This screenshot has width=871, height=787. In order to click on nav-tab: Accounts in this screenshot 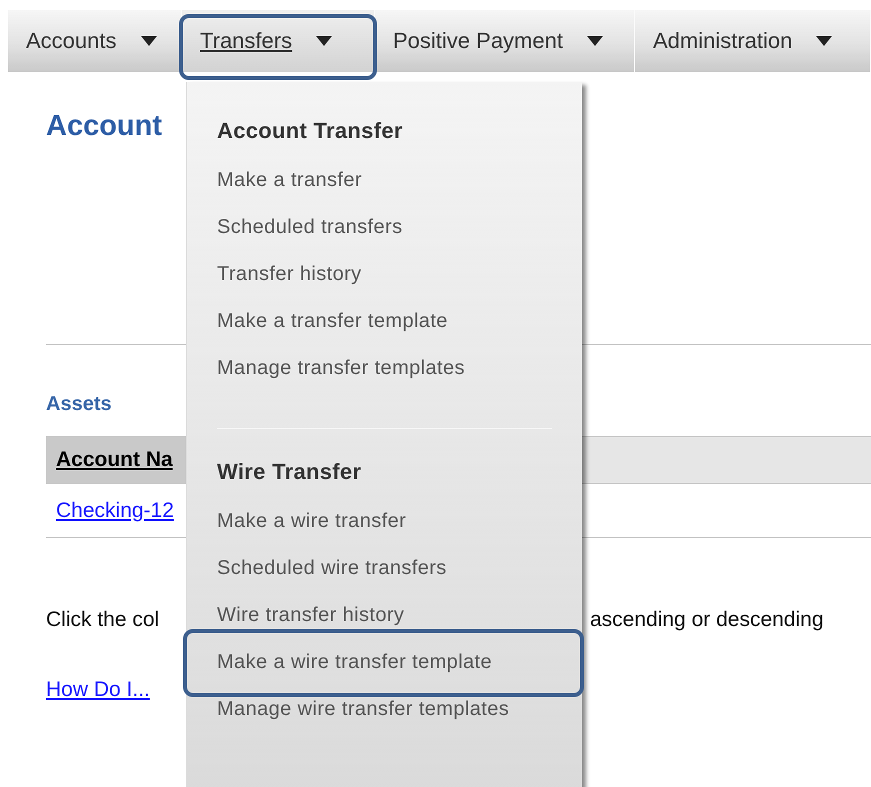, I will do `click(95, 41)`.